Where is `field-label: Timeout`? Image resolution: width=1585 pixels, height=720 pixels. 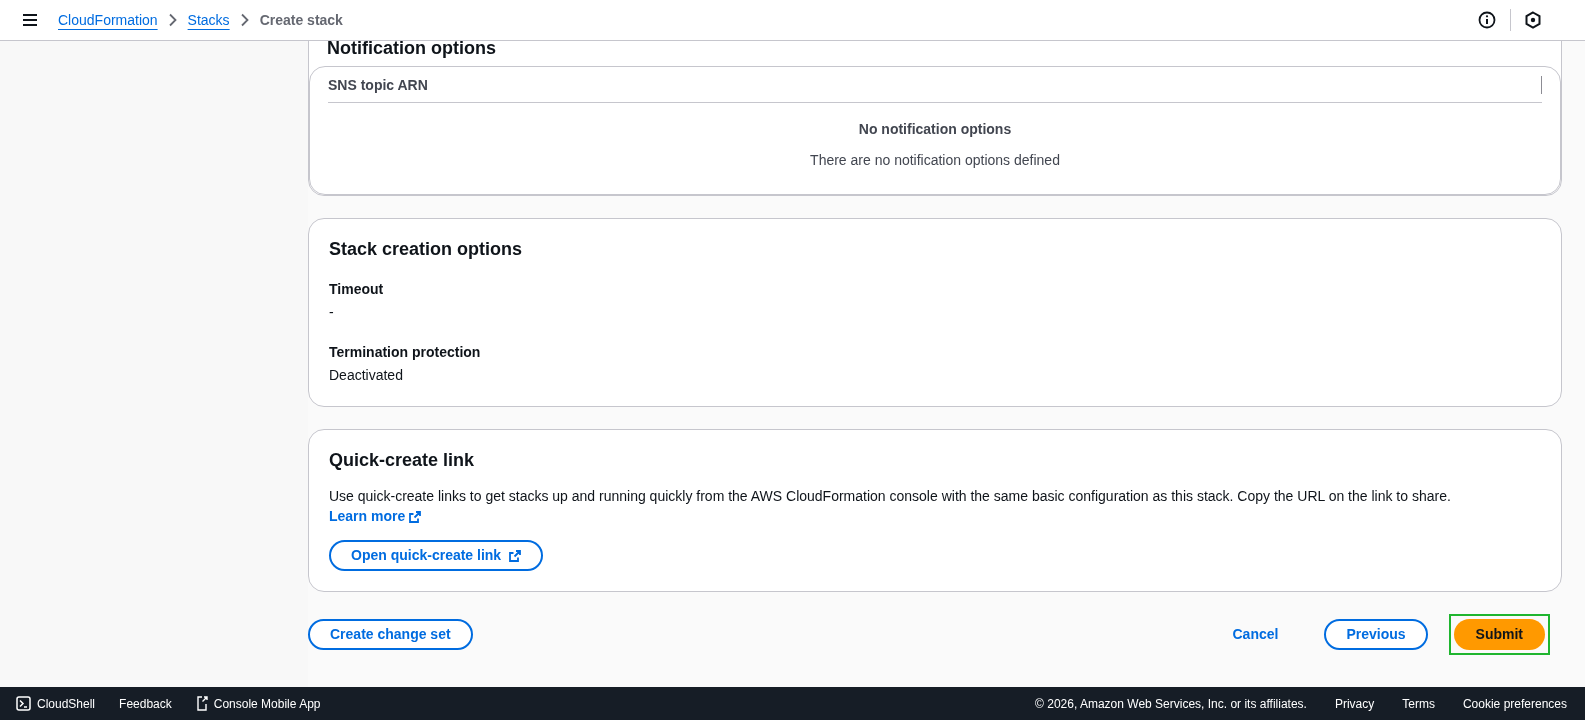 field-label: Timeout is located at coordinates (357, 289).